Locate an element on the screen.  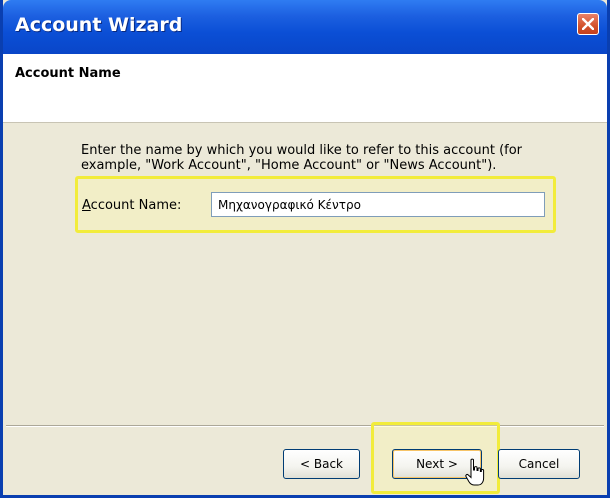
page-title: Account Name is located at coordinates (68, 73).